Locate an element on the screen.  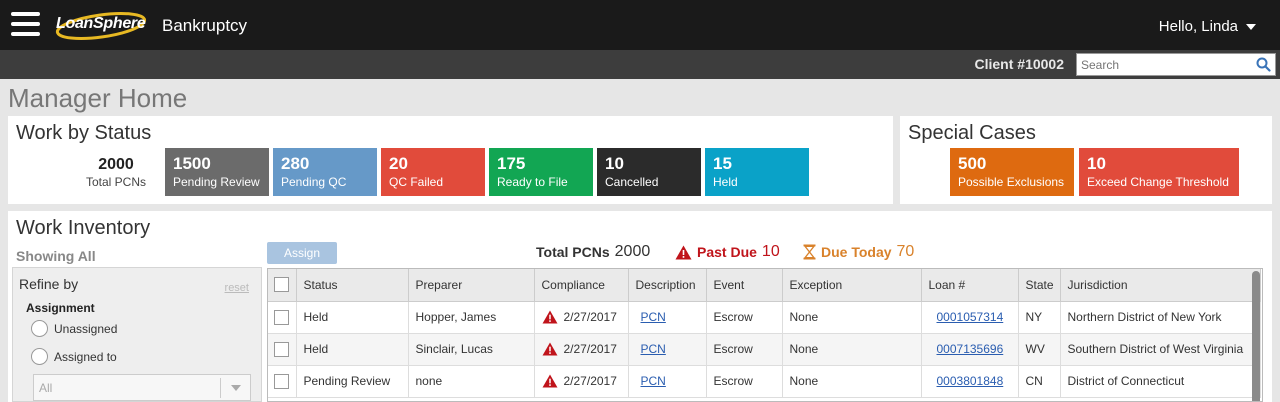
summary-total-label: Total PCNs is located at coordinates (573, 252).